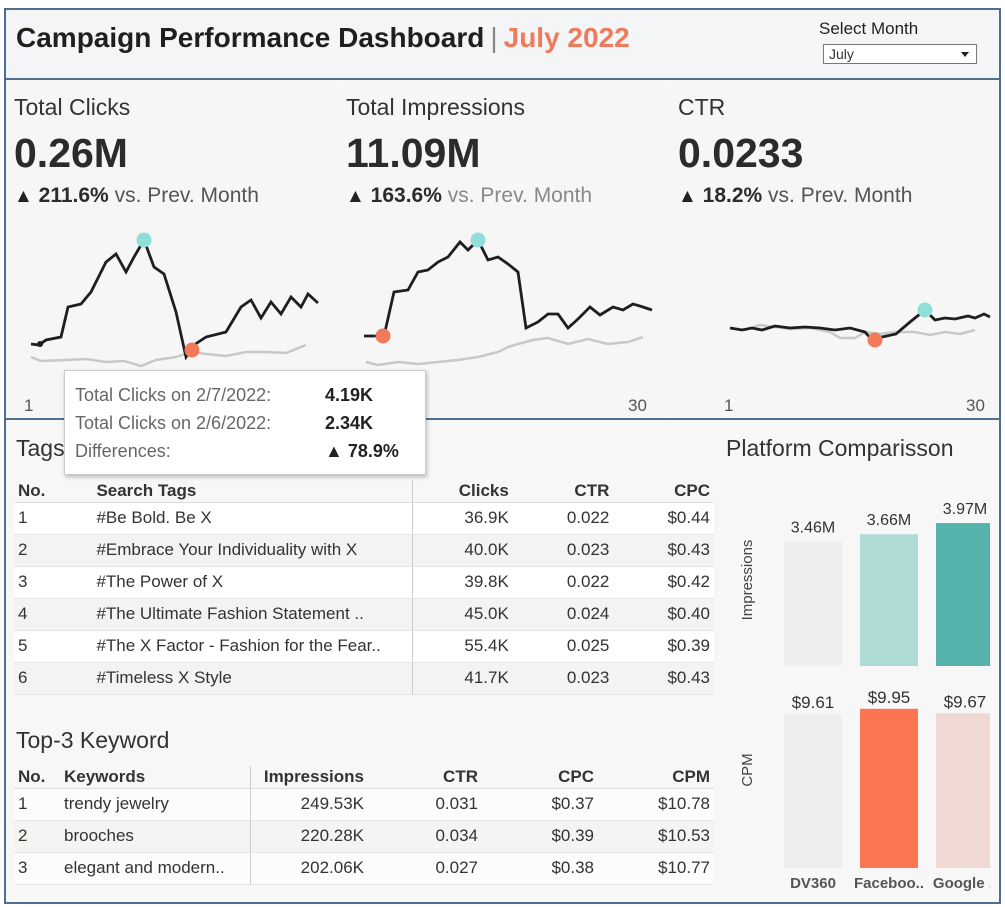  I want to click on cell: 249.53K, so click(309, 804).